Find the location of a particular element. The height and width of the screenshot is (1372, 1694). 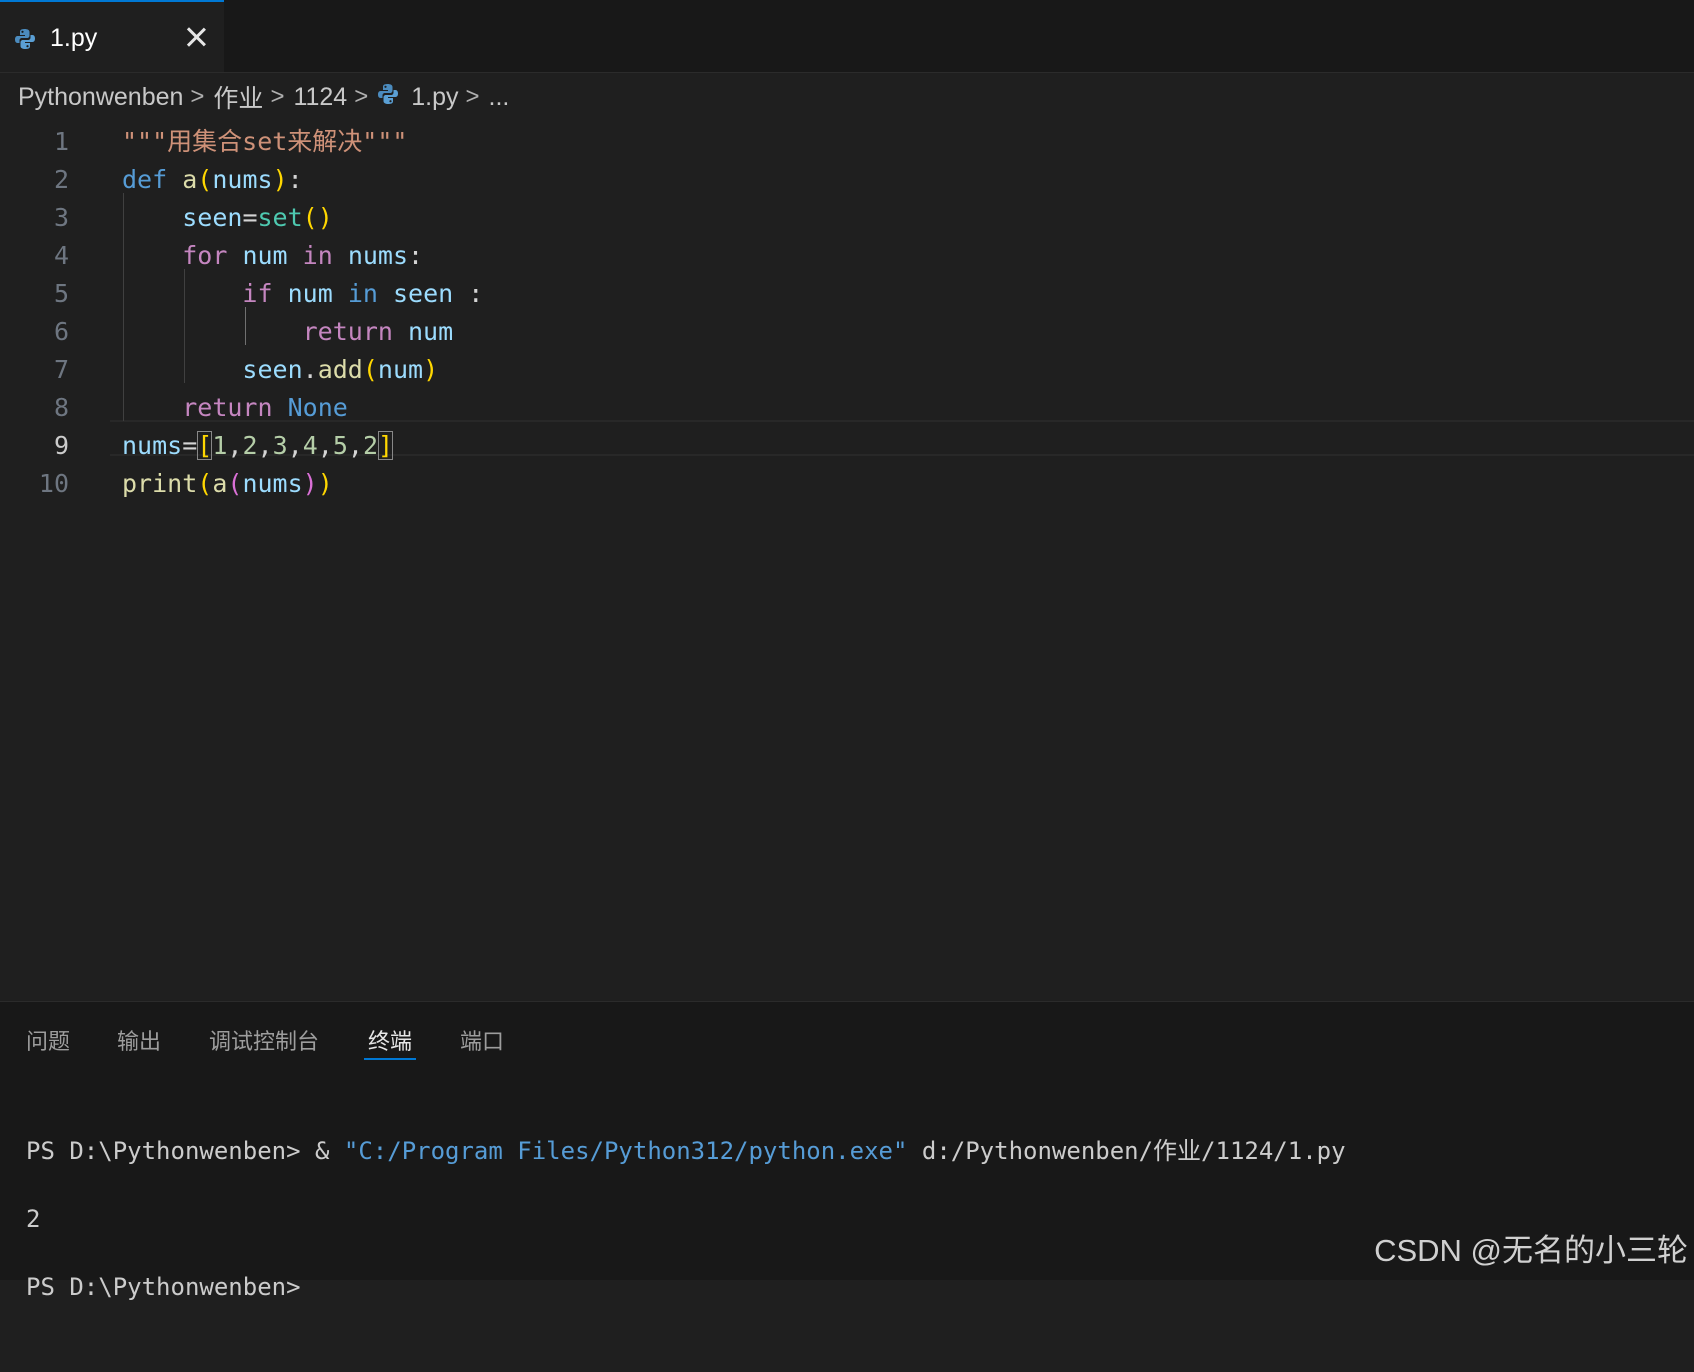

code-token: [ is located at coordinates (205, 445).